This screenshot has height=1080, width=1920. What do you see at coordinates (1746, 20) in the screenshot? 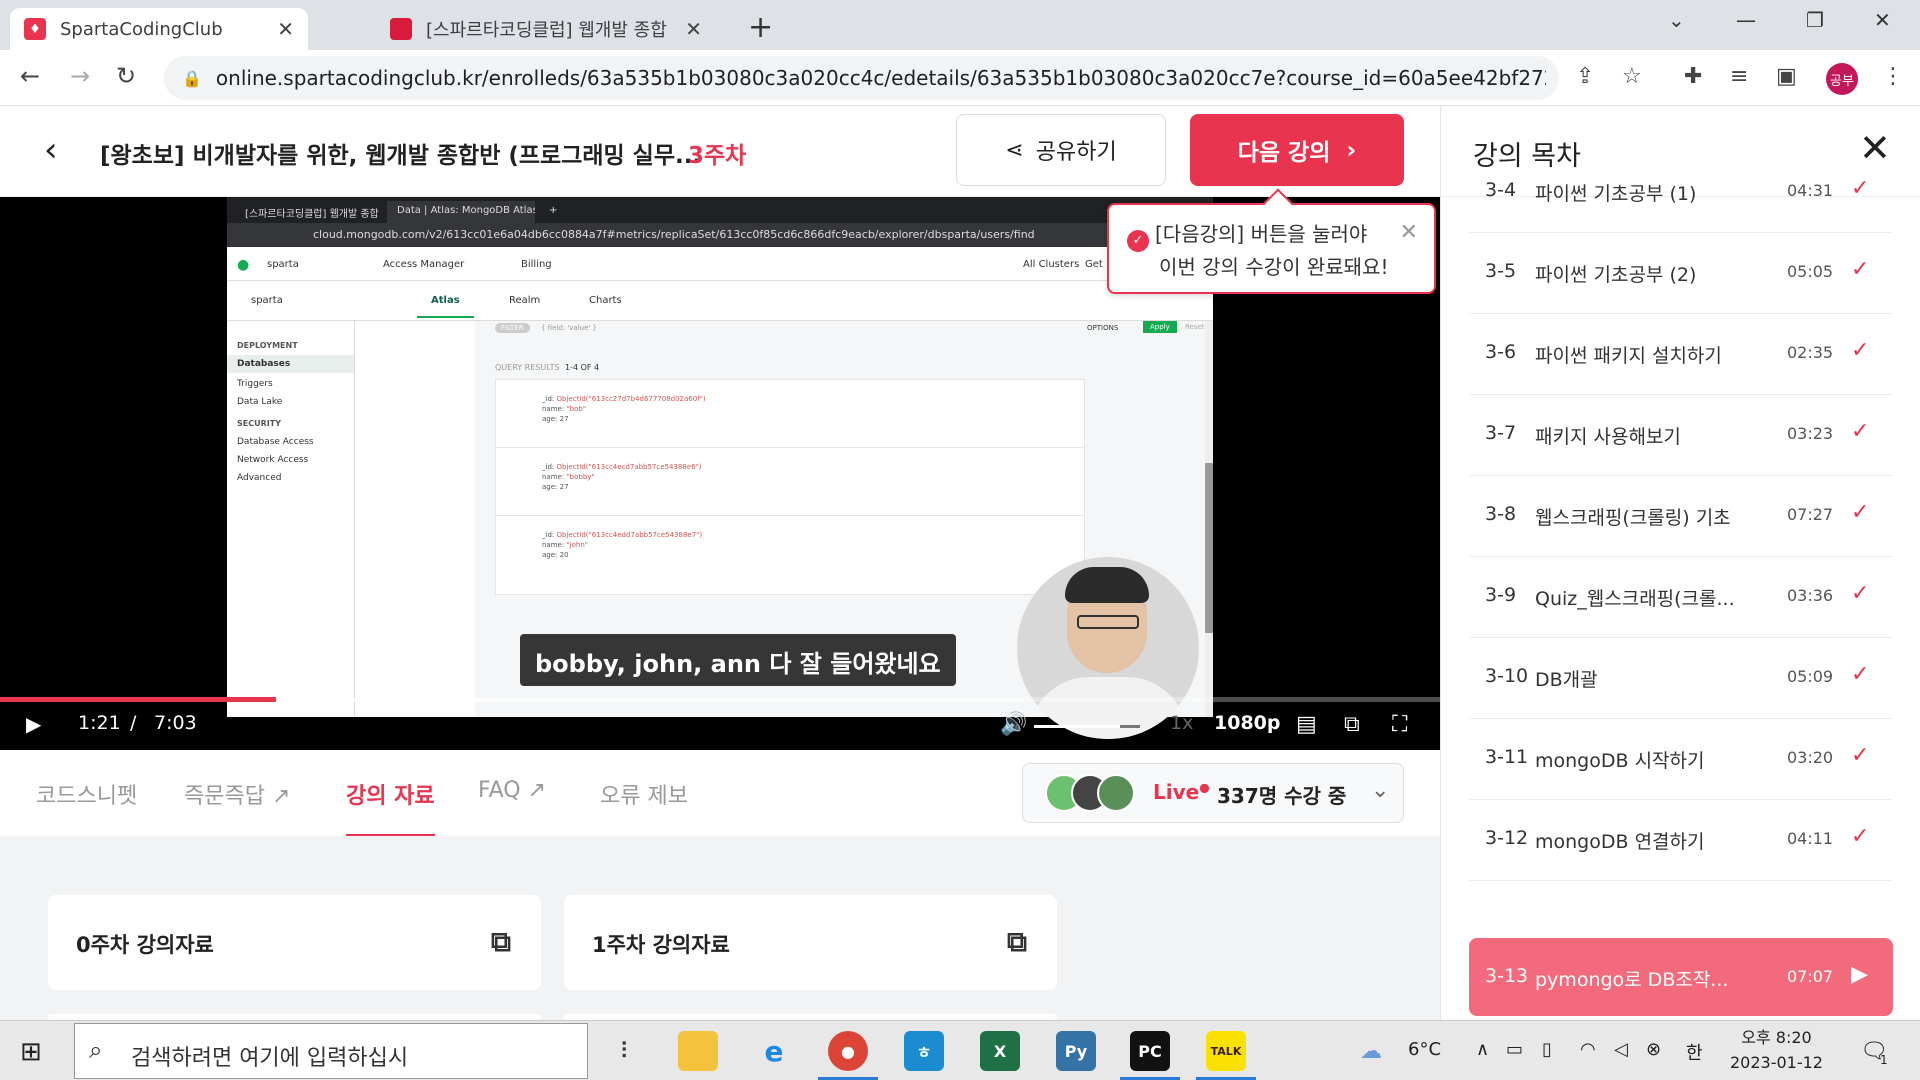
I see `minimize-icon: —` at bounding box center [1746, 20].